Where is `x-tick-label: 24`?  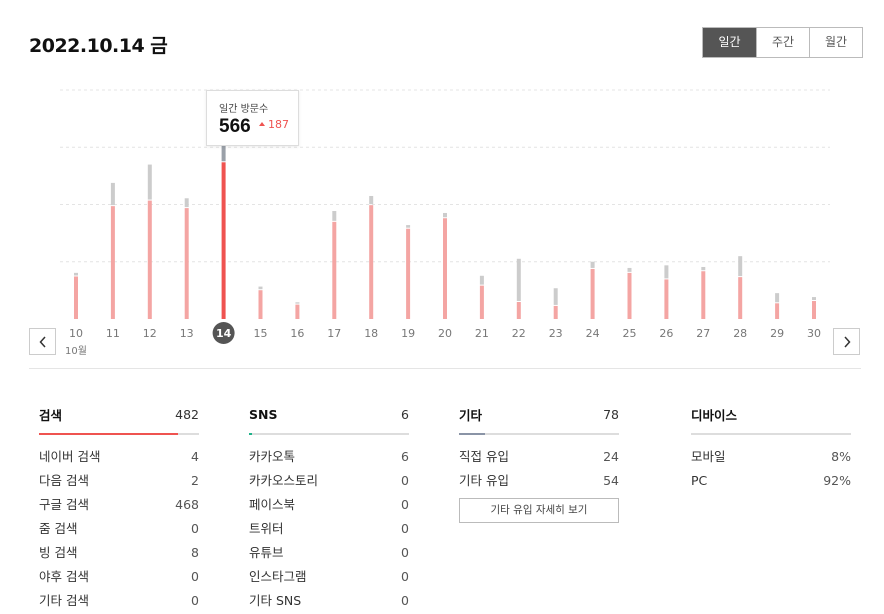
x-tick-label: 24 is located at coordinates (593, 333).